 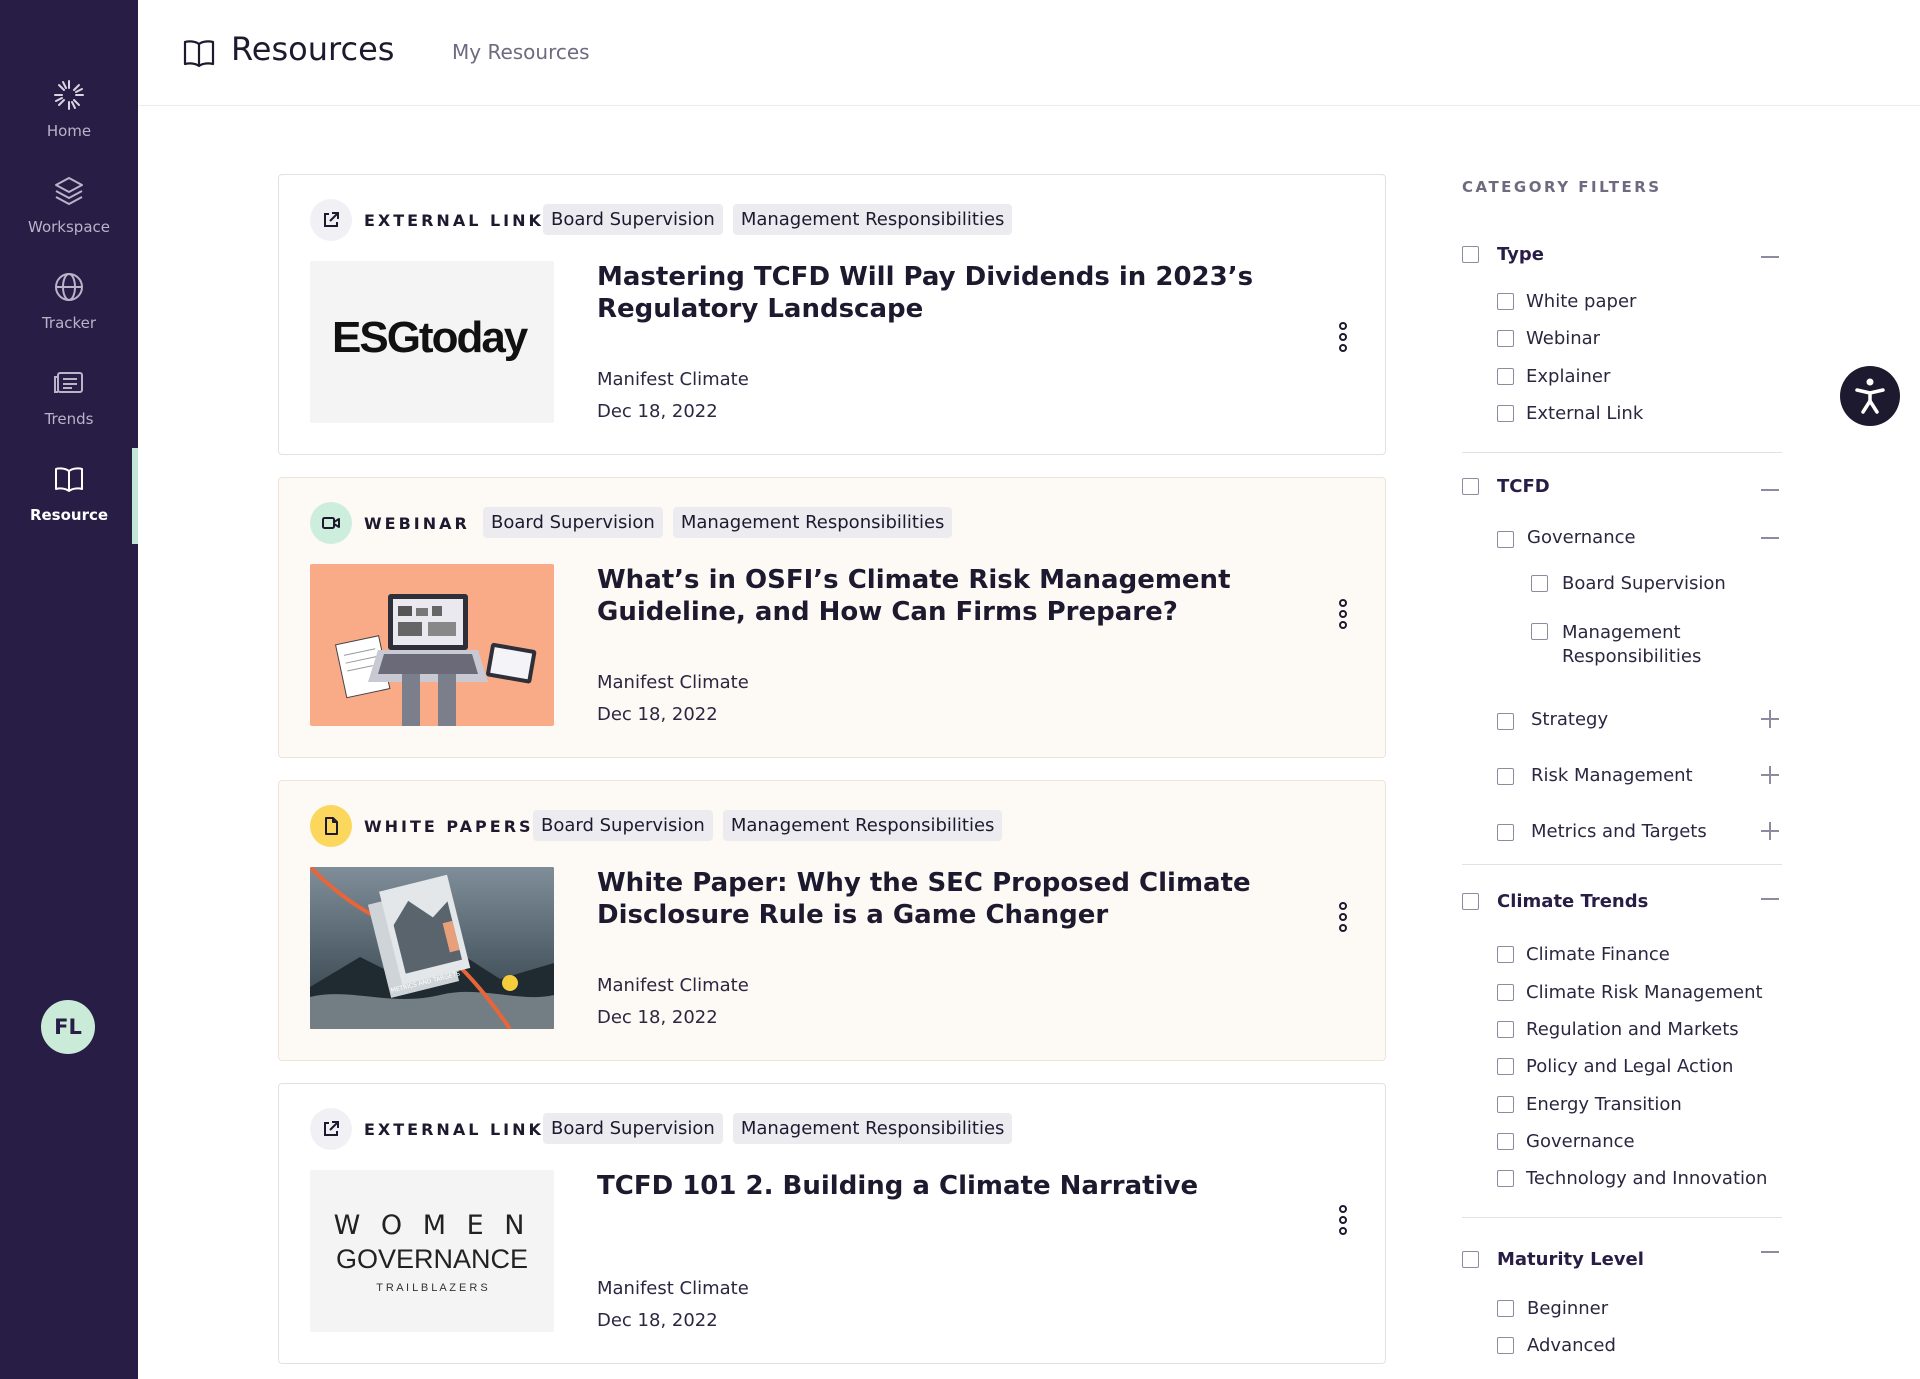 I want to click on filter-option: Energy Transition, so click(x=1604, y=1104).